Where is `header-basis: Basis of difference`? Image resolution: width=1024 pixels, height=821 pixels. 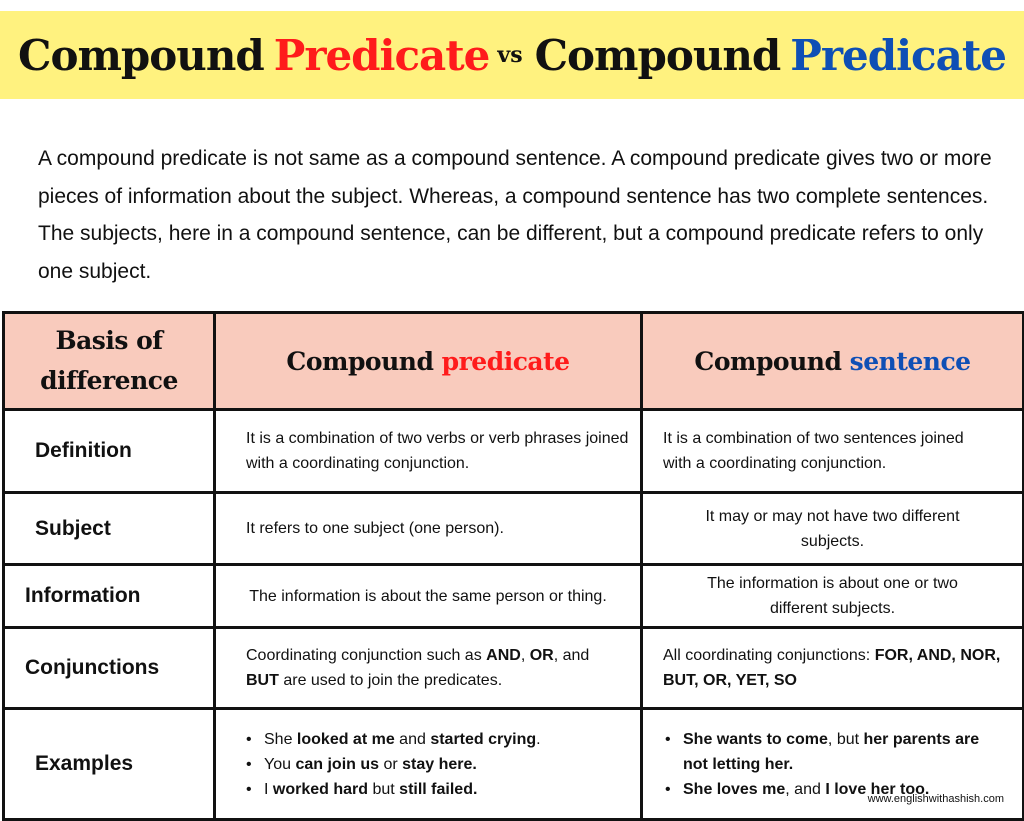
header-basis: Basis of difference is located at coordinates (109, 361).